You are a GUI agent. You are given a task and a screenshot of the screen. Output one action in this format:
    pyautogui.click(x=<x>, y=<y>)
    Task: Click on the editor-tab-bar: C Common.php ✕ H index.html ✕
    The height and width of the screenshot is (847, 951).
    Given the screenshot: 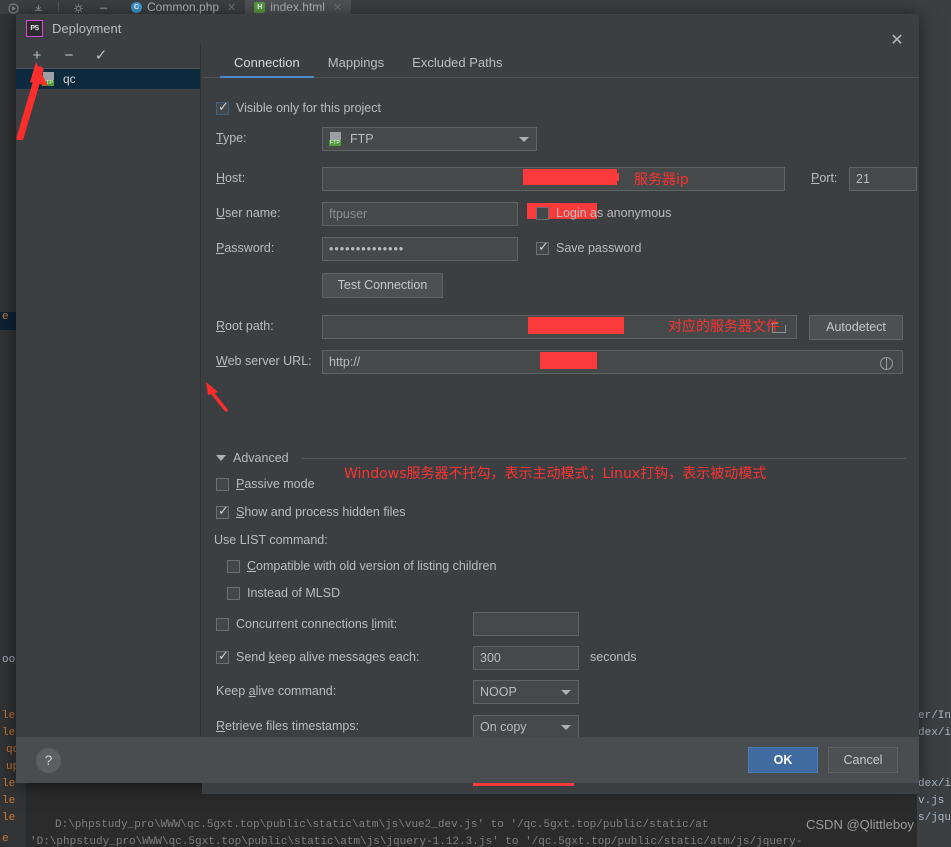 What is the action you would take?
    pyautogui.click(x=237, y=7)
    